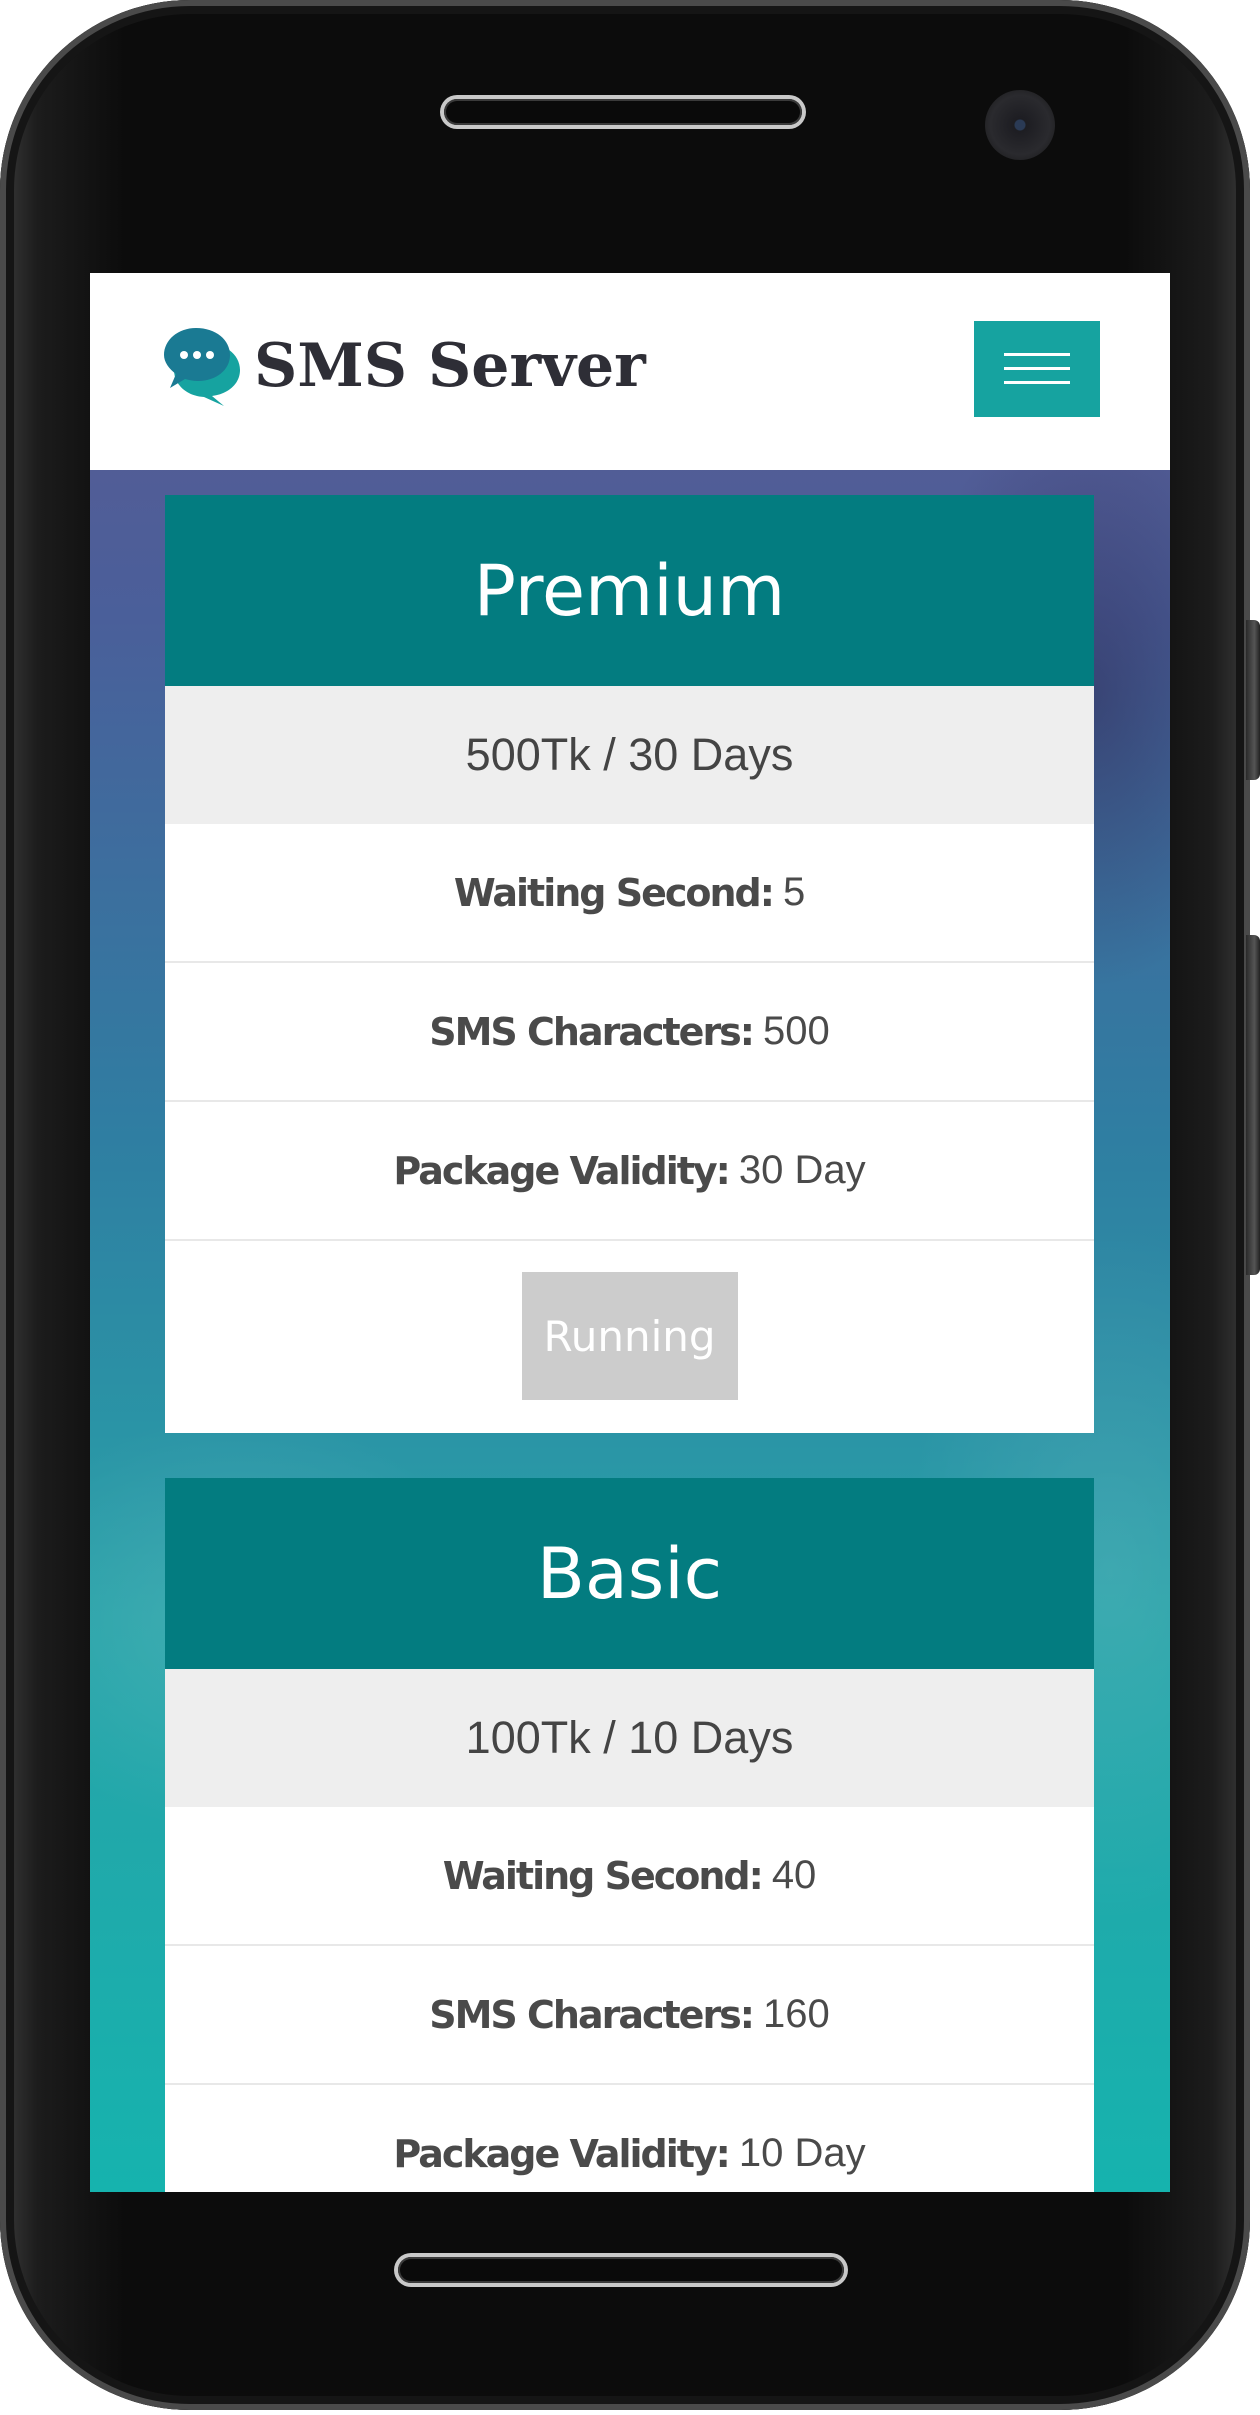 This screenshot has width=1260, height=2415. I want to click on package-feature-row: Package Validity: 10 Day, so click(629, 2138).